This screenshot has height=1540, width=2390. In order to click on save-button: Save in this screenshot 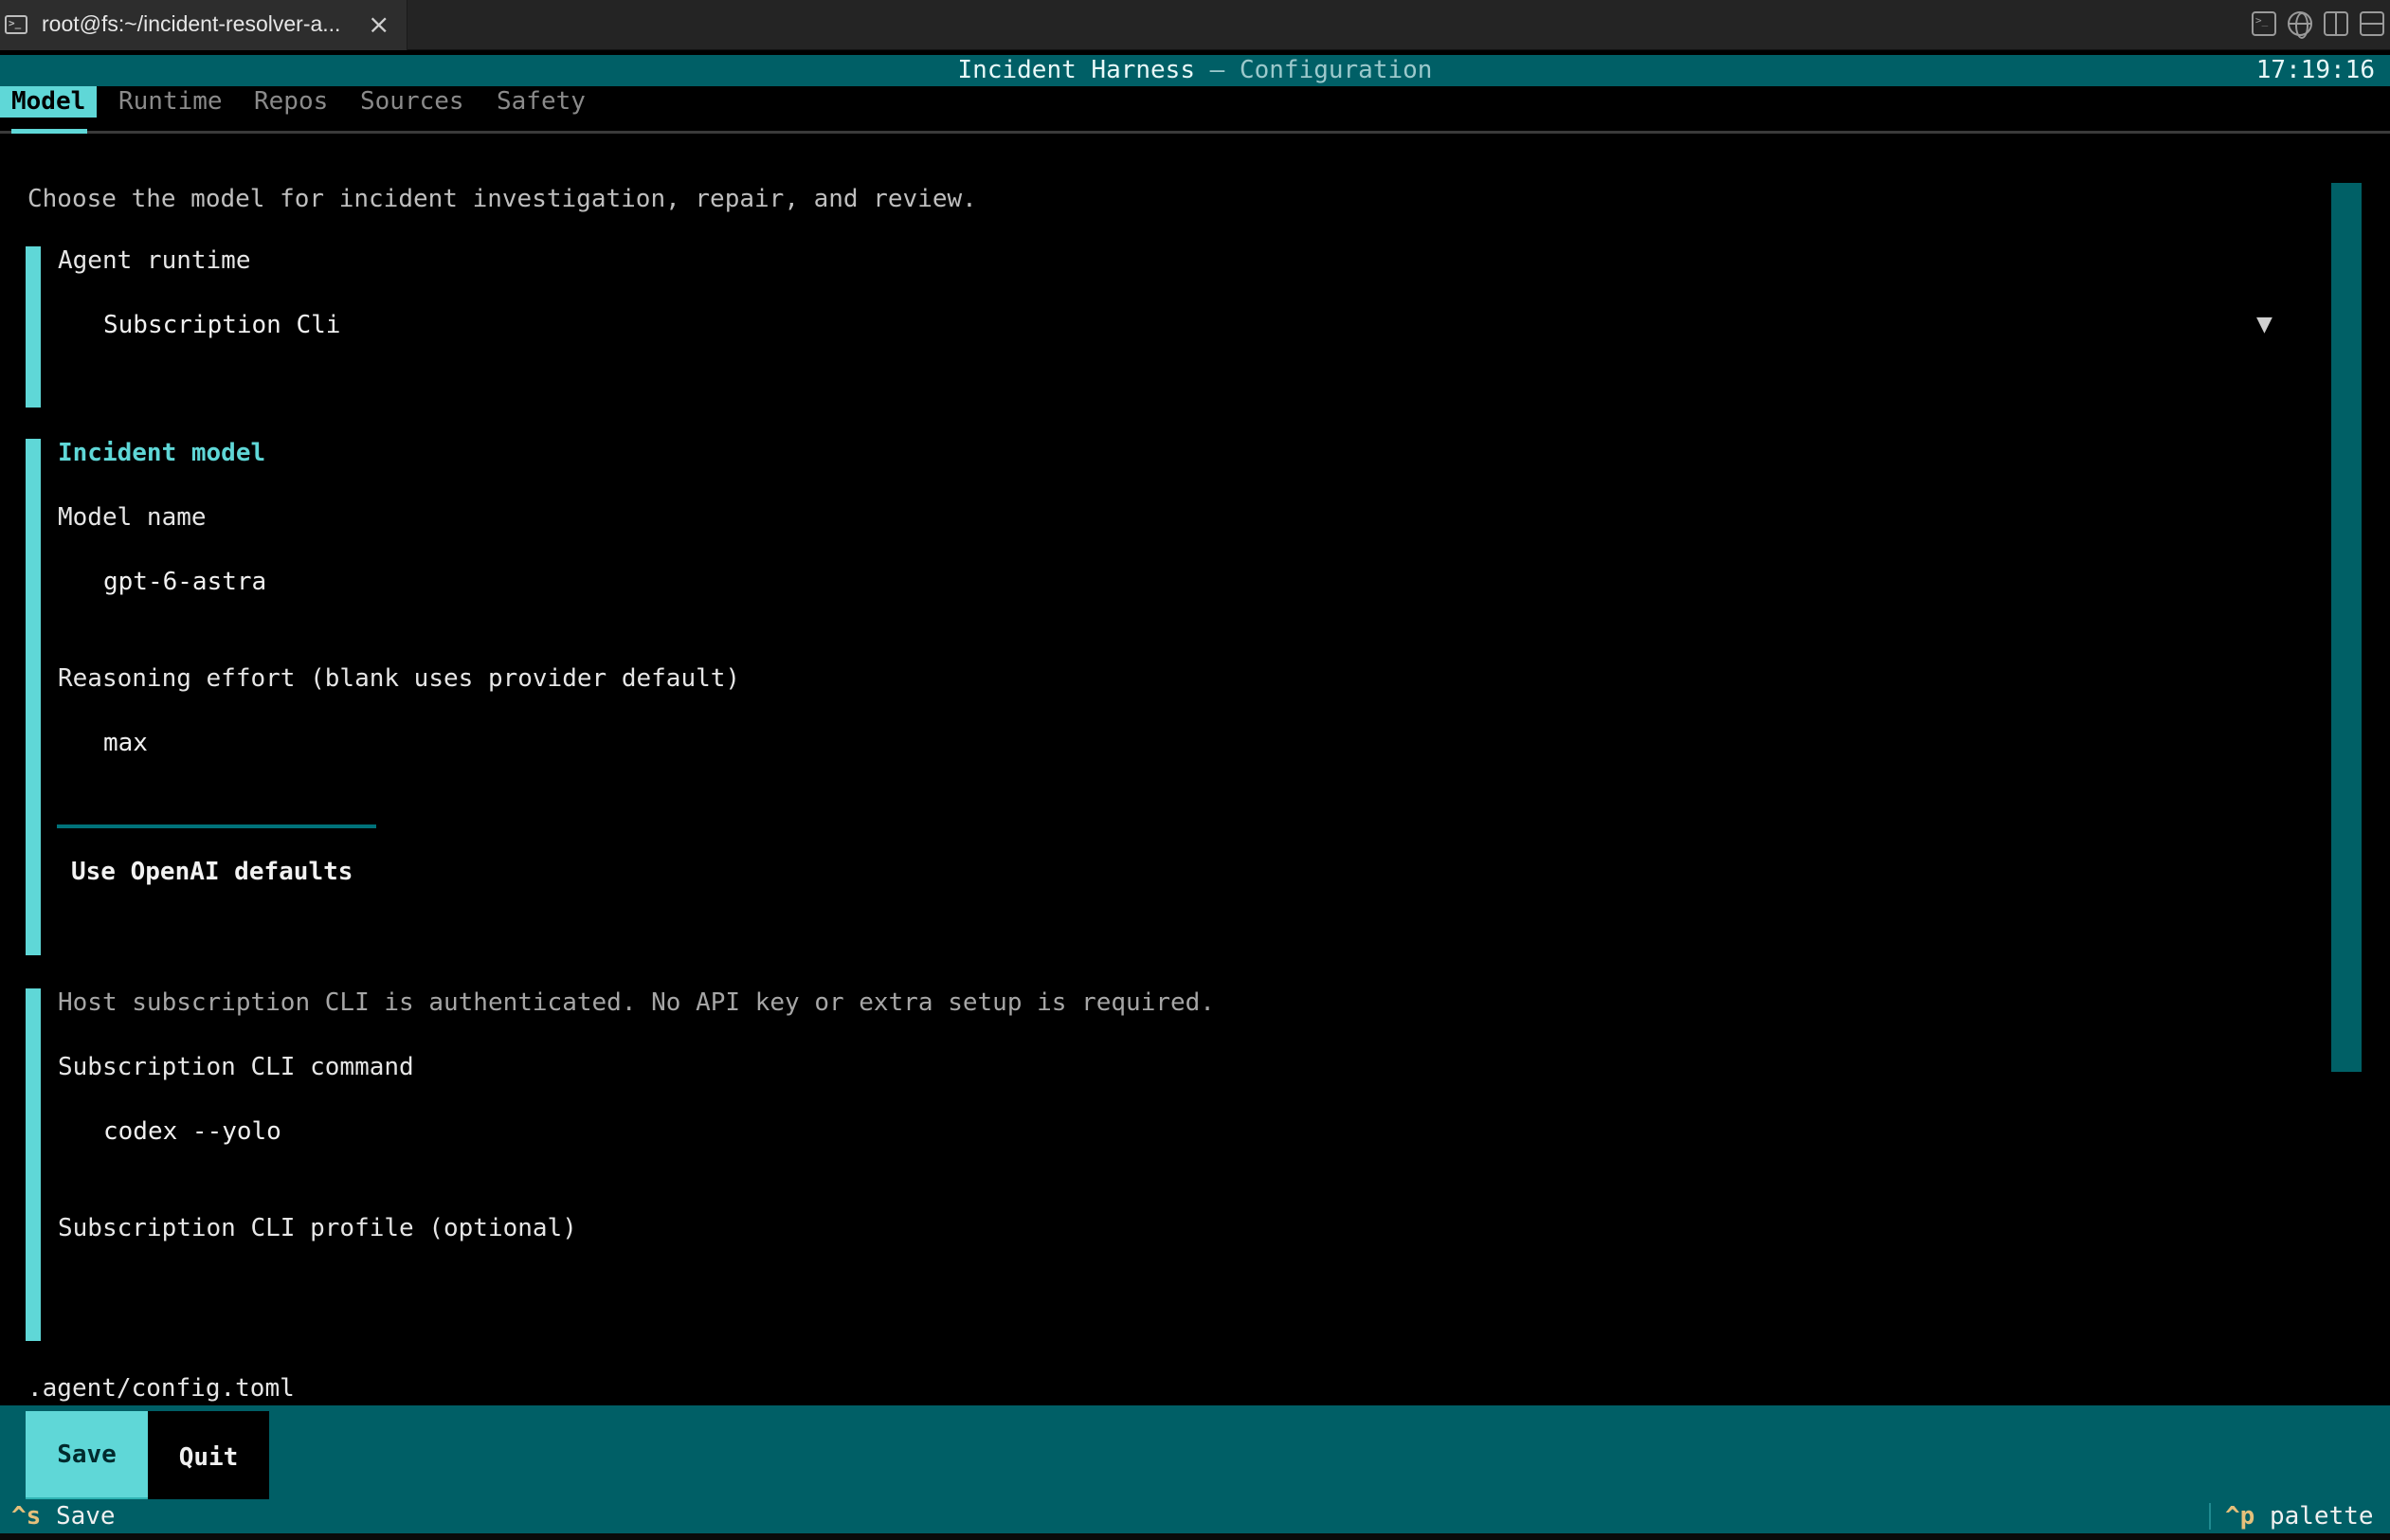, I will do `click(87, 1457)`.